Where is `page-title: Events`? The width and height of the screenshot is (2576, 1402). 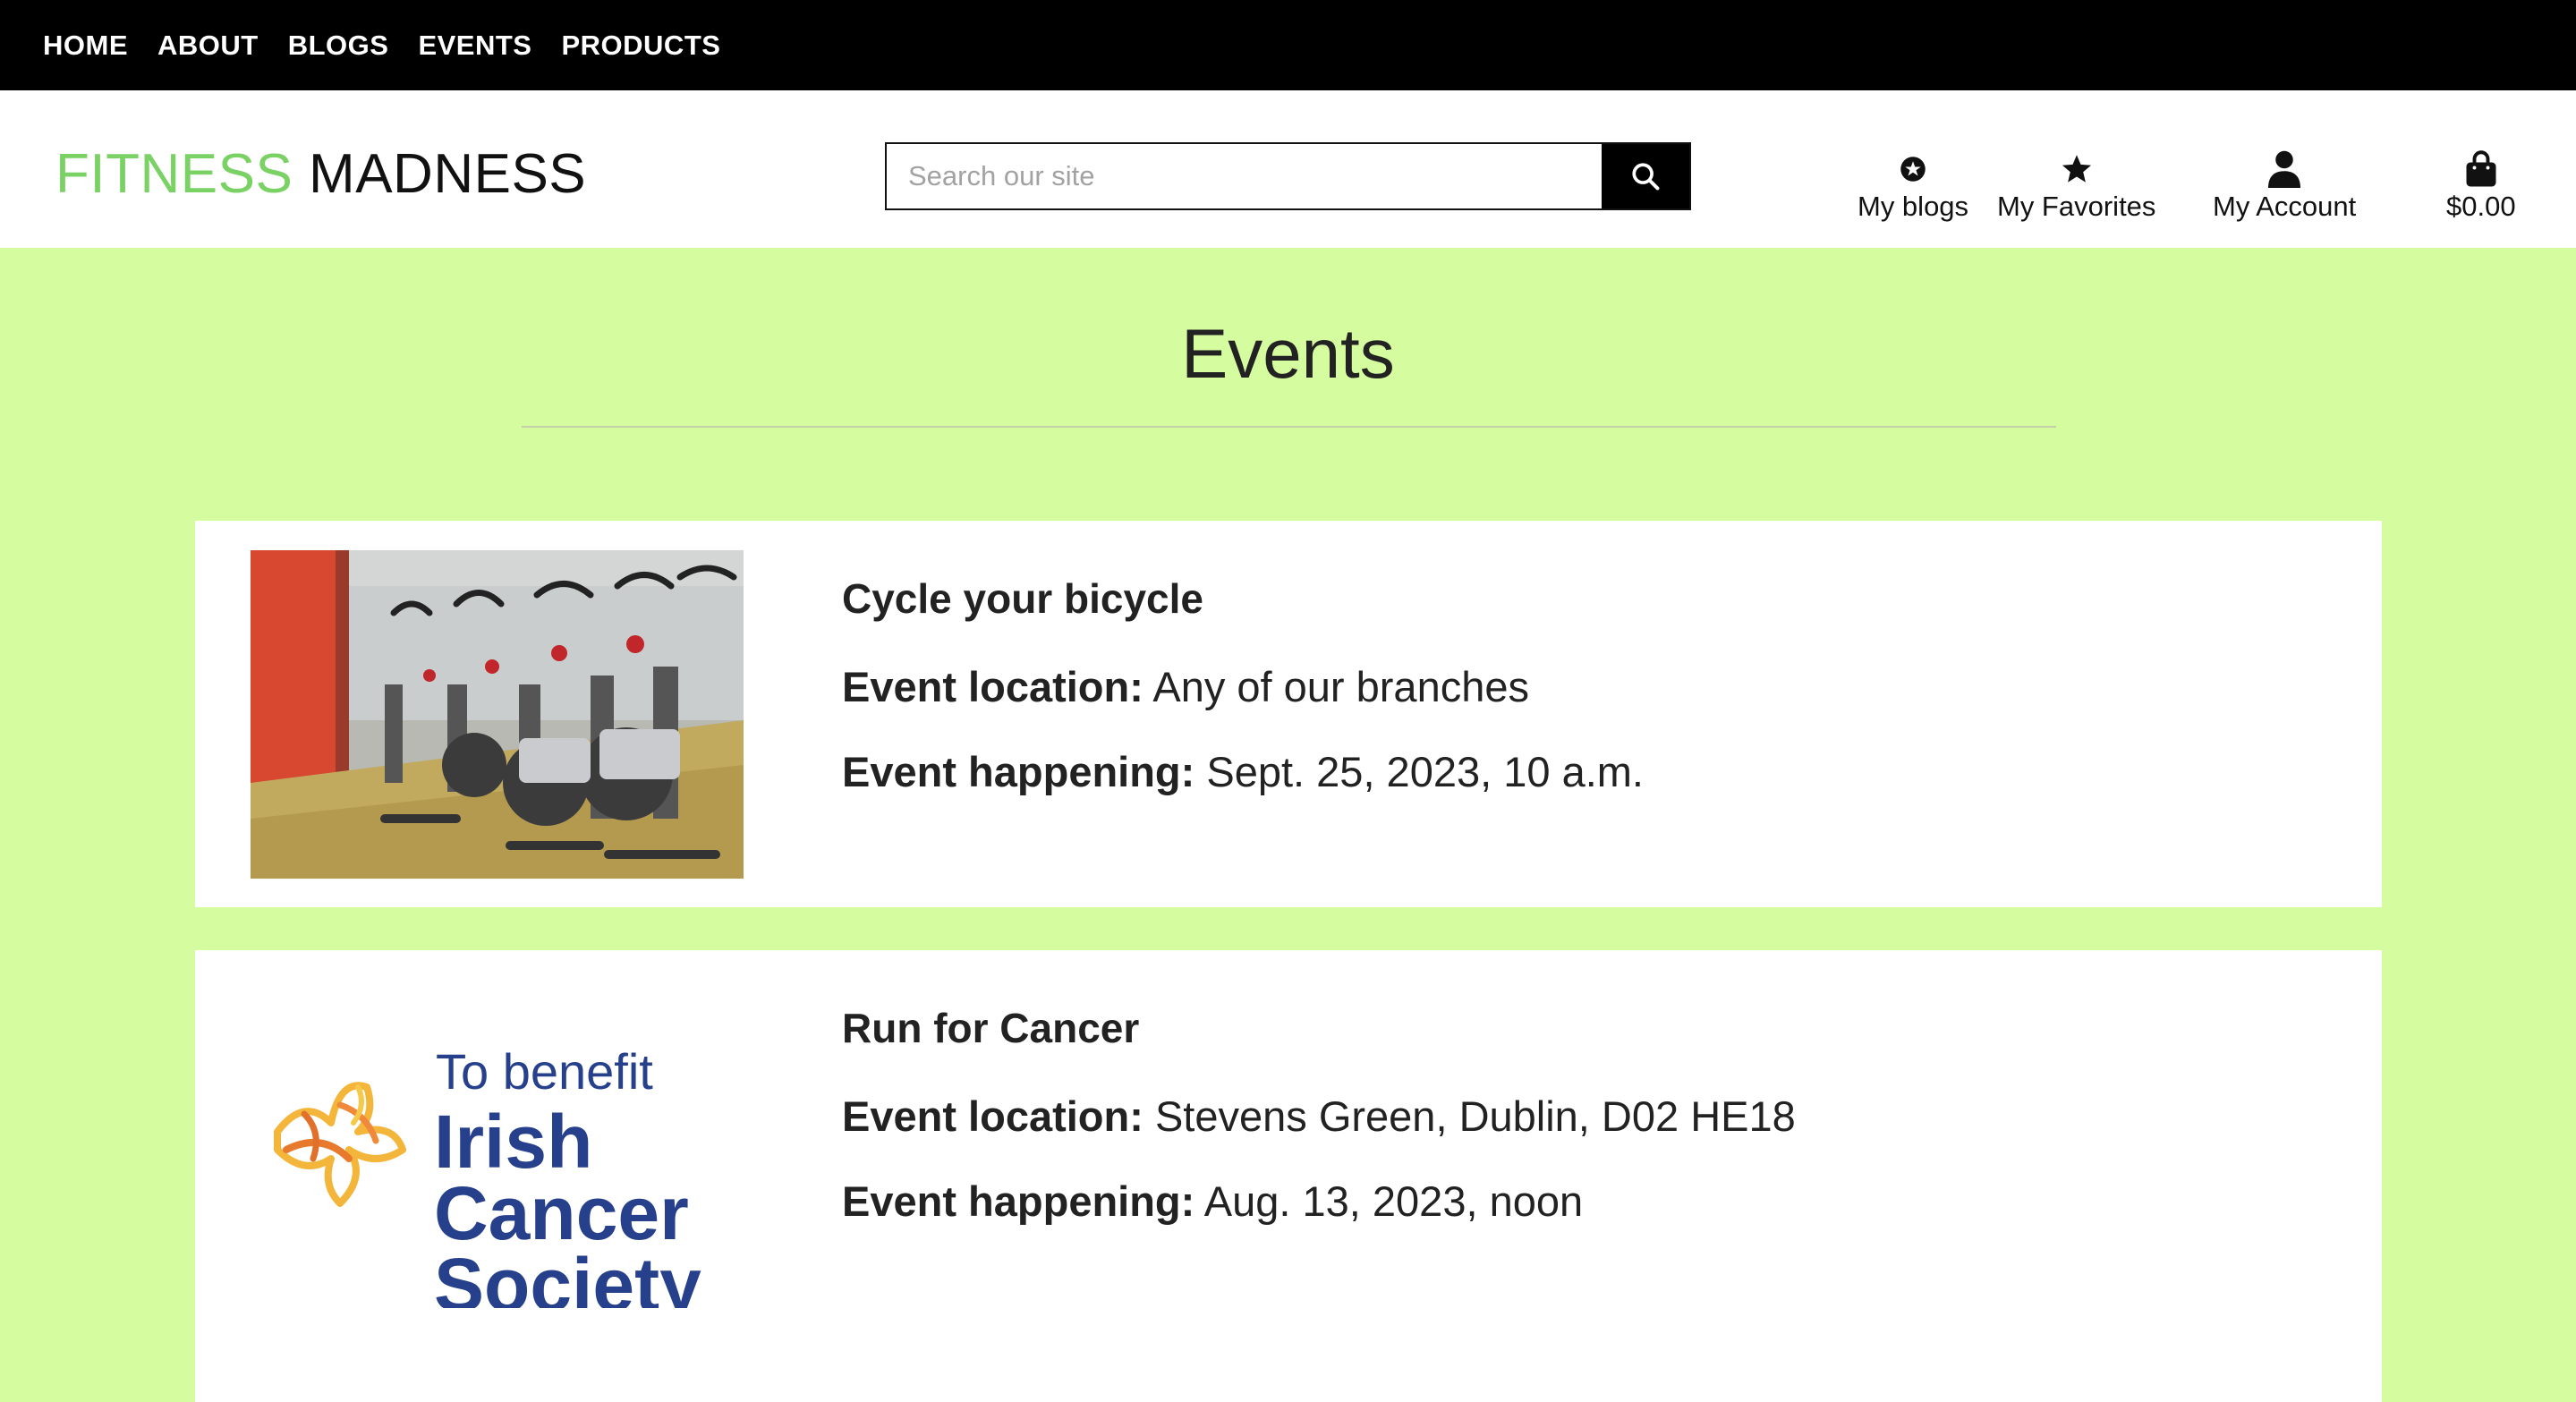
page-title: Events is located at coordinates (1288, 354).